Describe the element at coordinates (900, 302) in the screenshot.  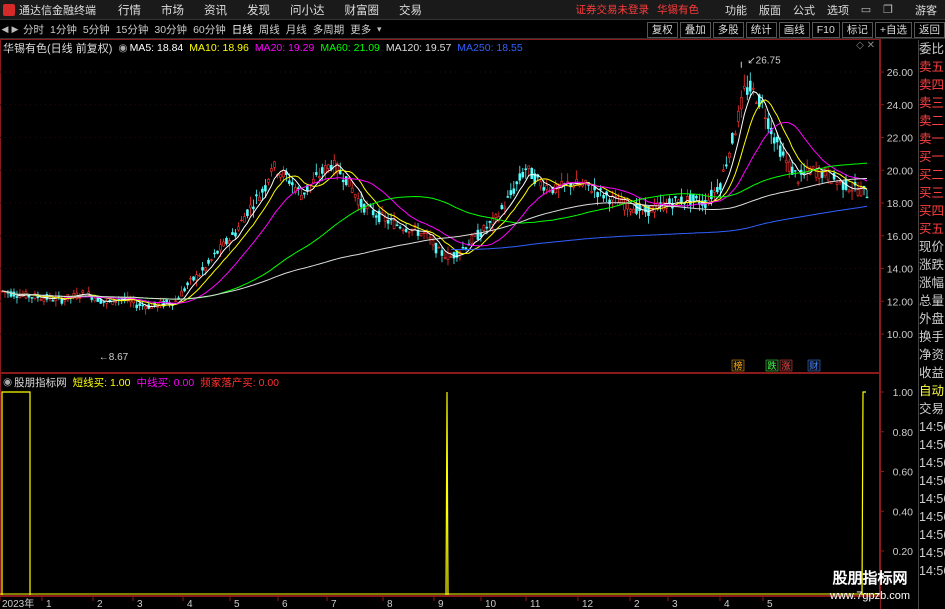
I see `price-tick-label: 12.00` at that location.